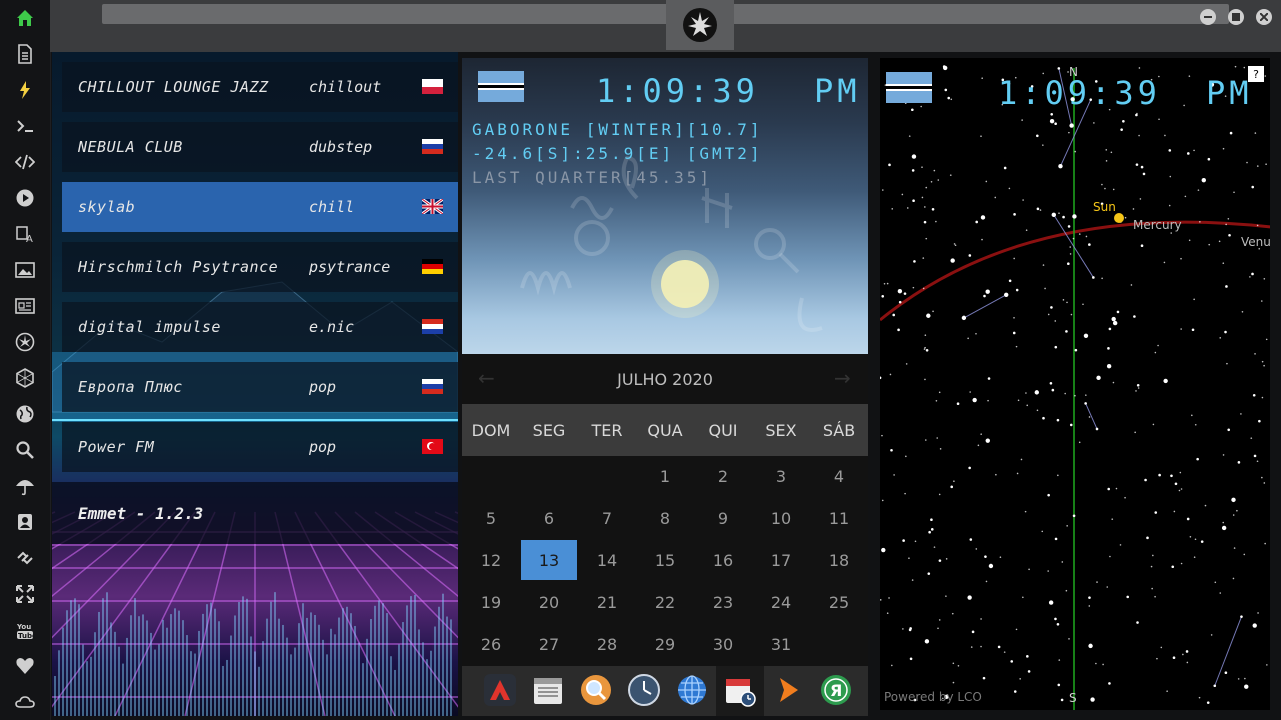 This screenshot has height=720, width=1281. Describe the element at coordinates (723, 518) in the screenshot. I see `calendar-day: 9` at that location.